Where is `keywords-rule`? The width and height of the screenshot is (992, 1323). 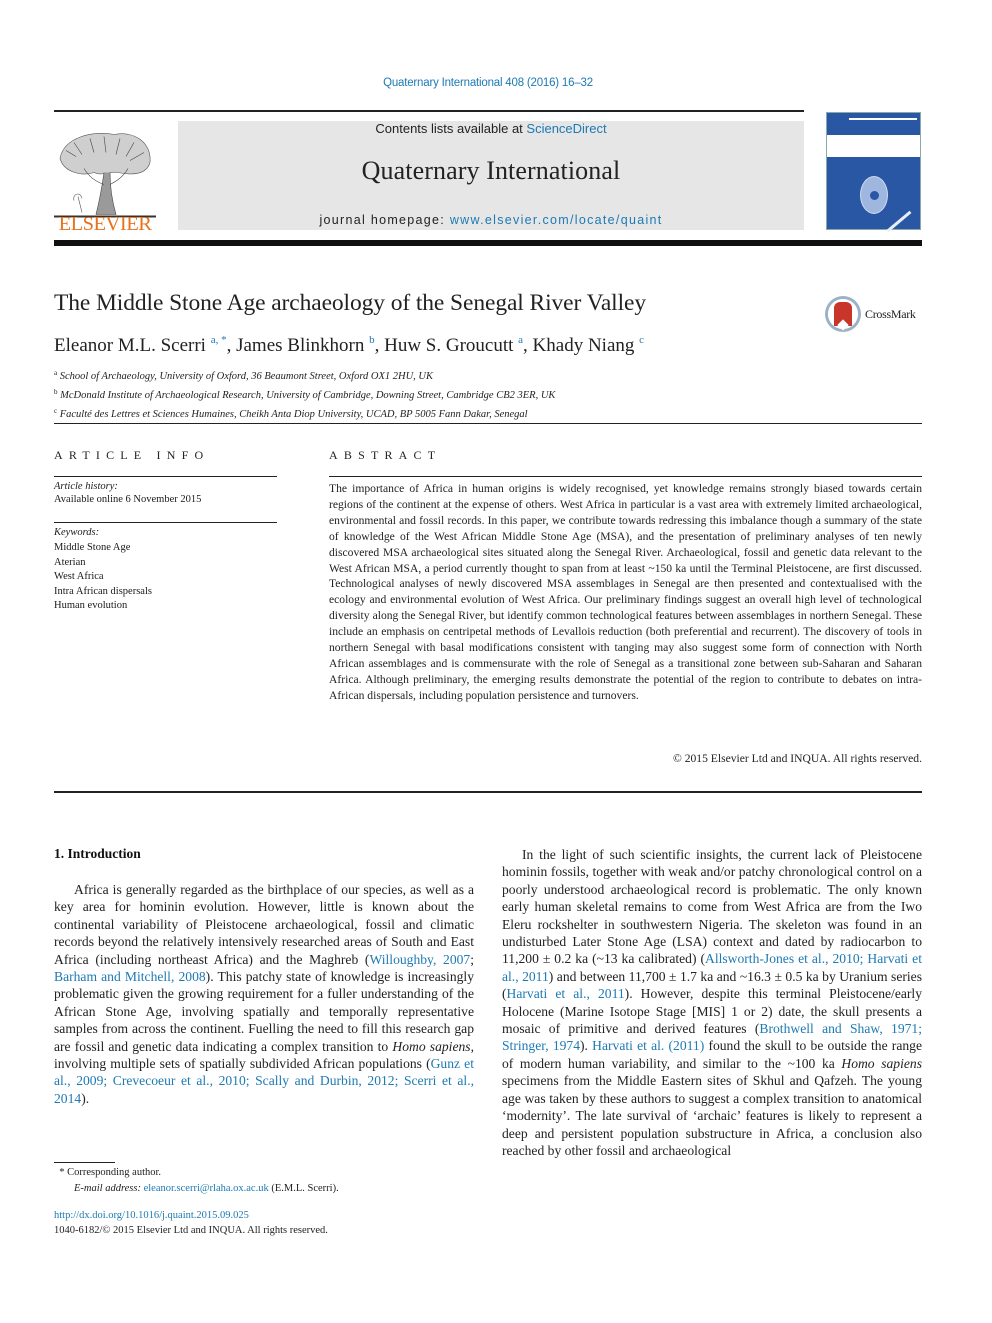 keywords-rule is located at coordinates (165, 522).